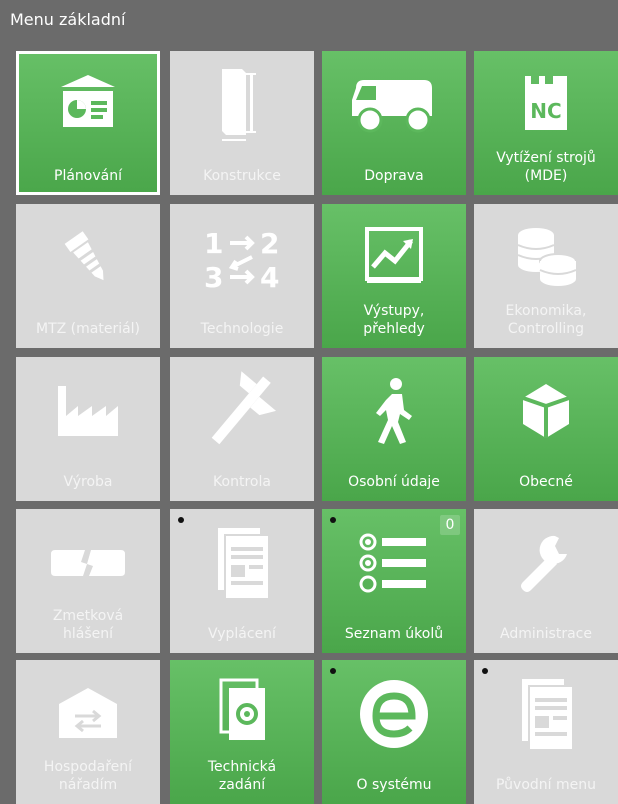  I want to click on tile-technologie: 1 2 3 4 Technologie, so click(242, 276).